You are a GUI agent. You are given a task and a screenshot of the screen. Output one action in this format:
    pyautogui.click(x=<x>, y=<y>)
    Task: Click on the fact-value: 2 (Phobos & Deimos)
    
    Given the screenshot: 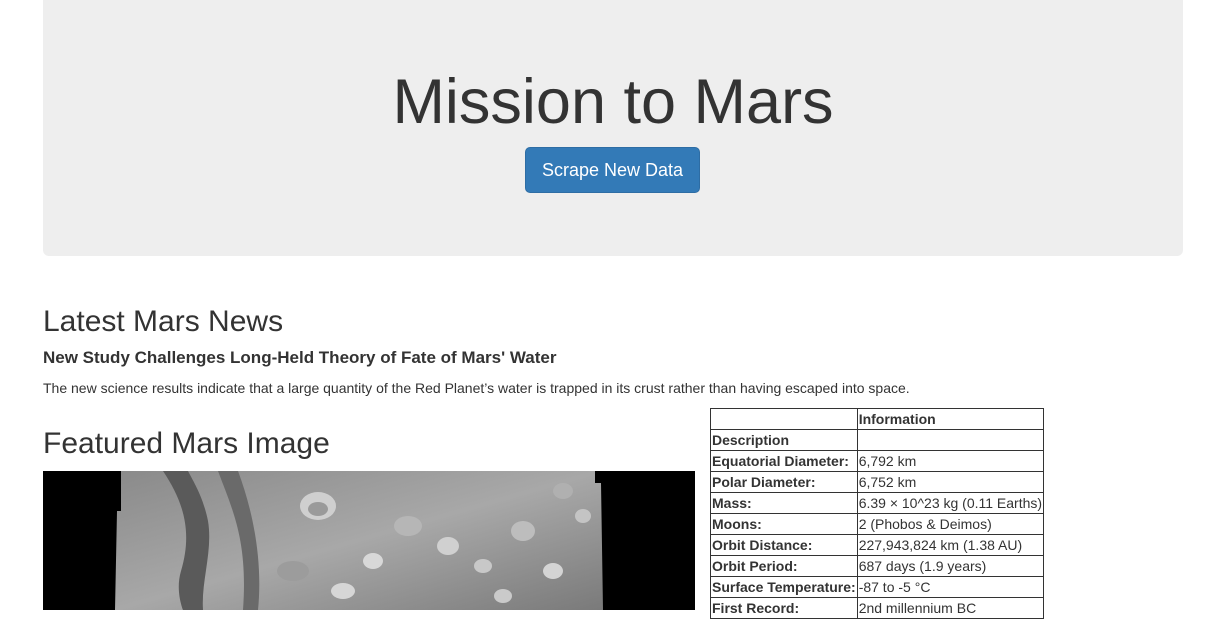 What is the action you would take?
    pyautogui.click(x=950, y=524)
    